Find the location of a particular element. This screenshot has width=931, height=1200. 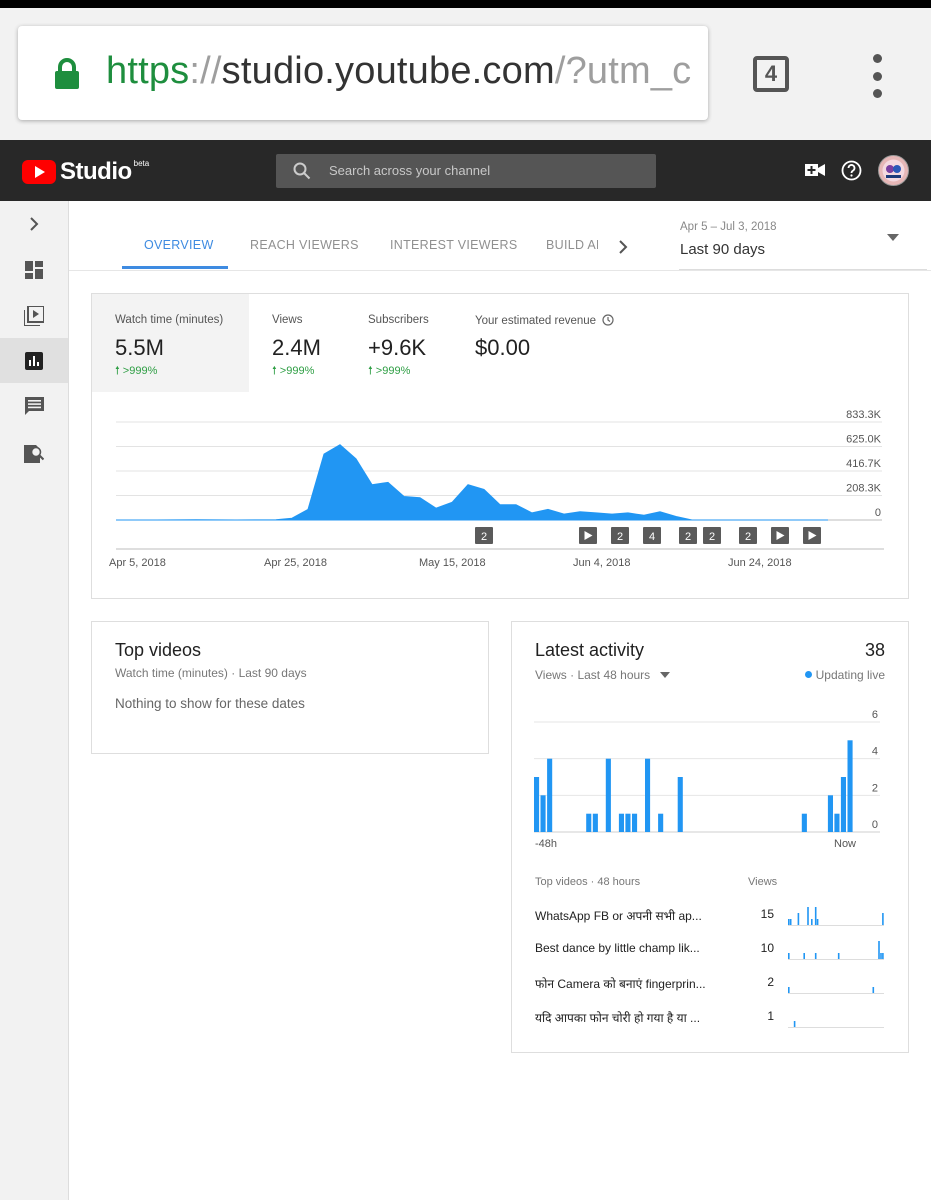

sidebar-item-translations is located at coordinates (34, 452).